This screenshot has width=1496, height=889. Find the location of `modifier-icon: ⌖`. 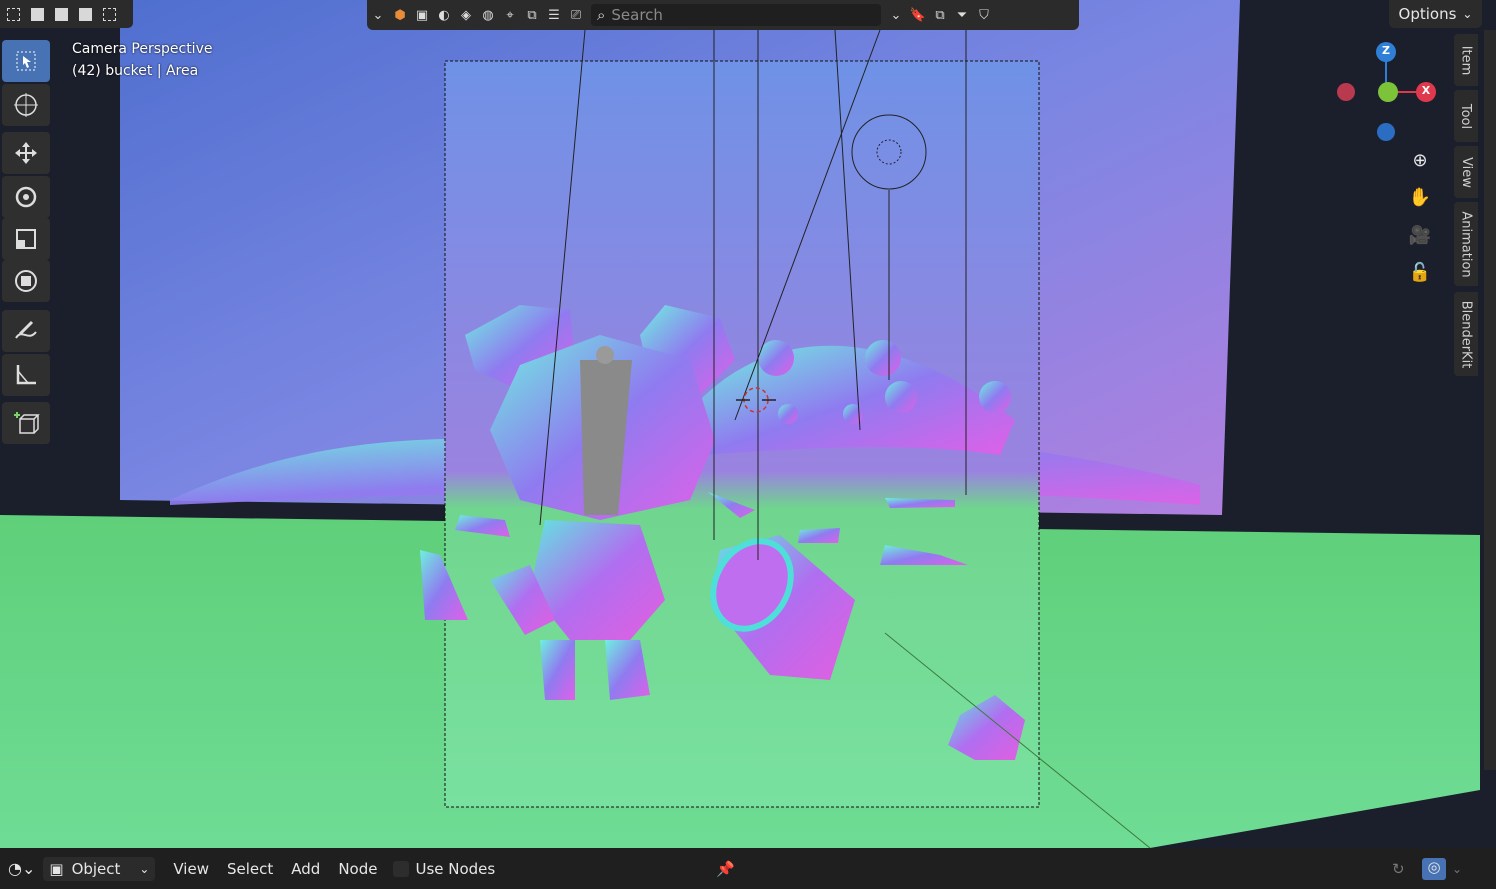

modifier-icon: ⌖ is located at coordinates (510, 15).